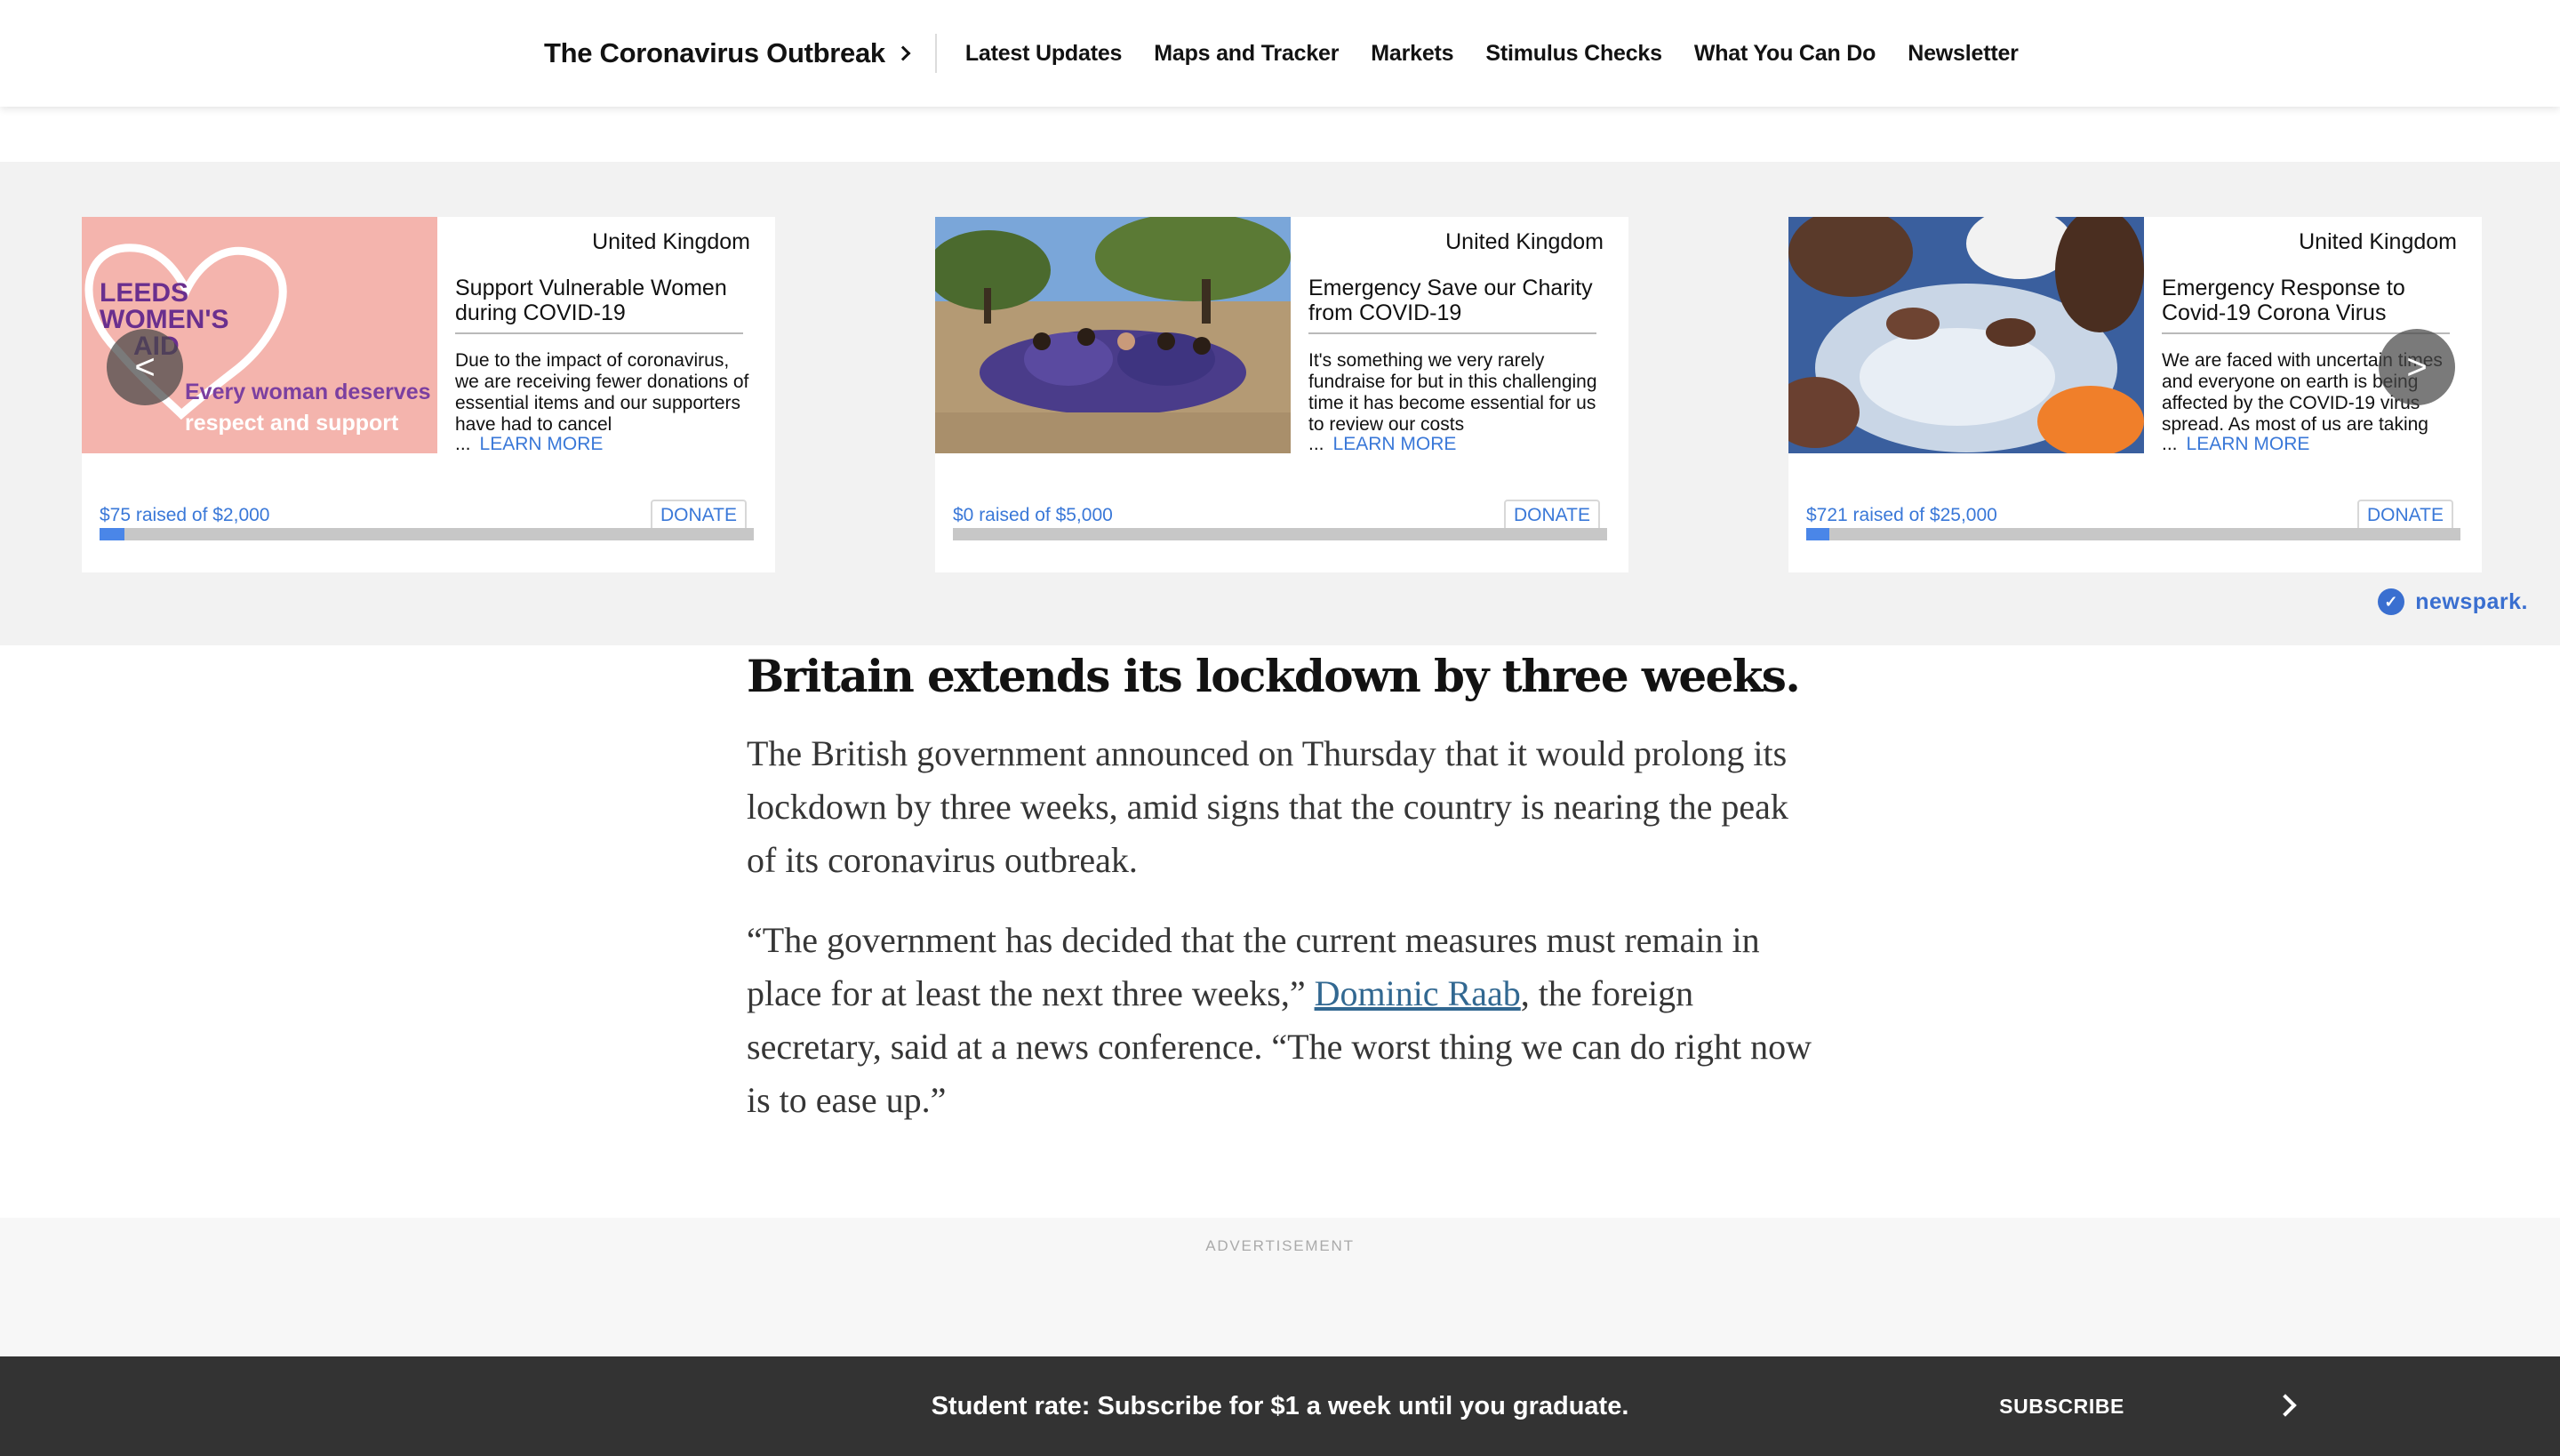  I want to click on nav-title-label: The Coronavirus Outbreak, so click(714, 52).